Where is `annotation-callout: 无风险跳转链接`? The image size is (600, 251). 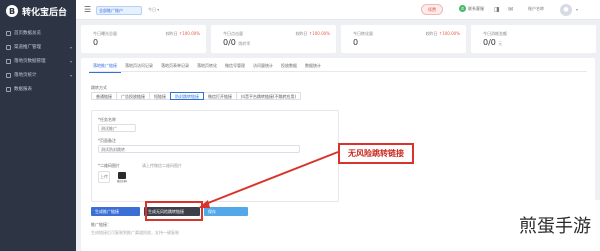
annotation-callout: 无风险跳转链接 is located at coordinates (376, 153).